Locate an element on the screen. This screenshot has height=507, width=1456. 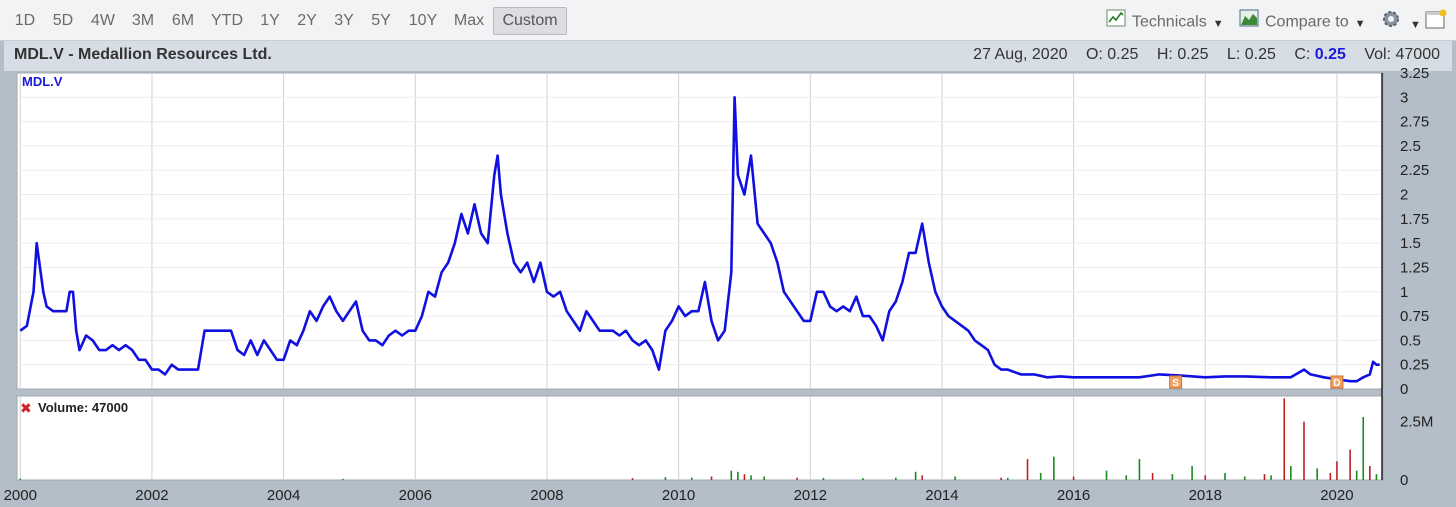
x-tick-label: 2002 is located at coordinates (151, 495).